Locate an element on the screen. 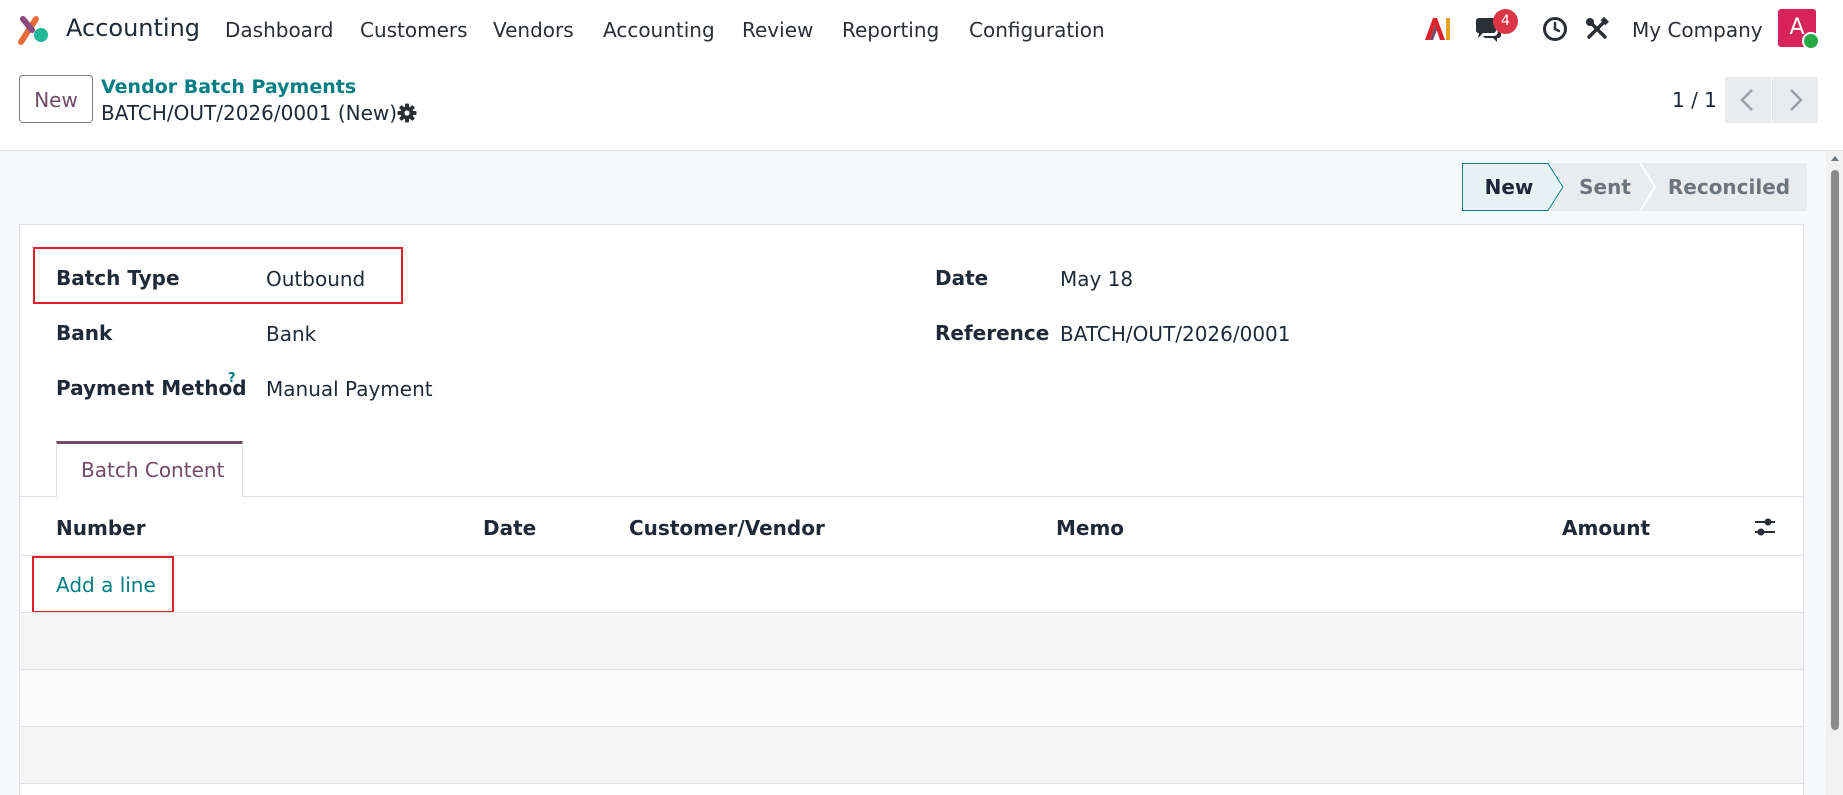 The image size is (1843, 795). batch-type-field: Outbound is located at coordinates (315, 279).